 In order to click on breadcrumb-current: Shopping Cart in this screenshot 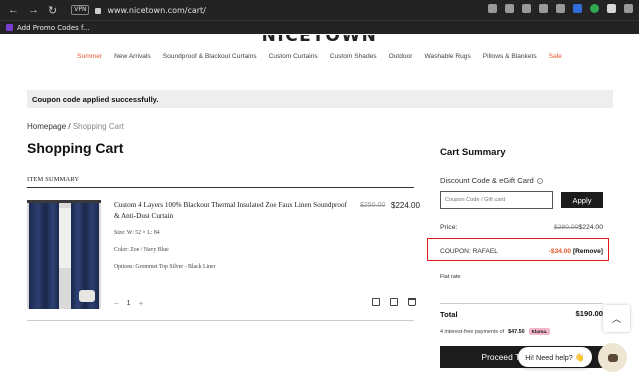, I will do `click(98, 126)`.